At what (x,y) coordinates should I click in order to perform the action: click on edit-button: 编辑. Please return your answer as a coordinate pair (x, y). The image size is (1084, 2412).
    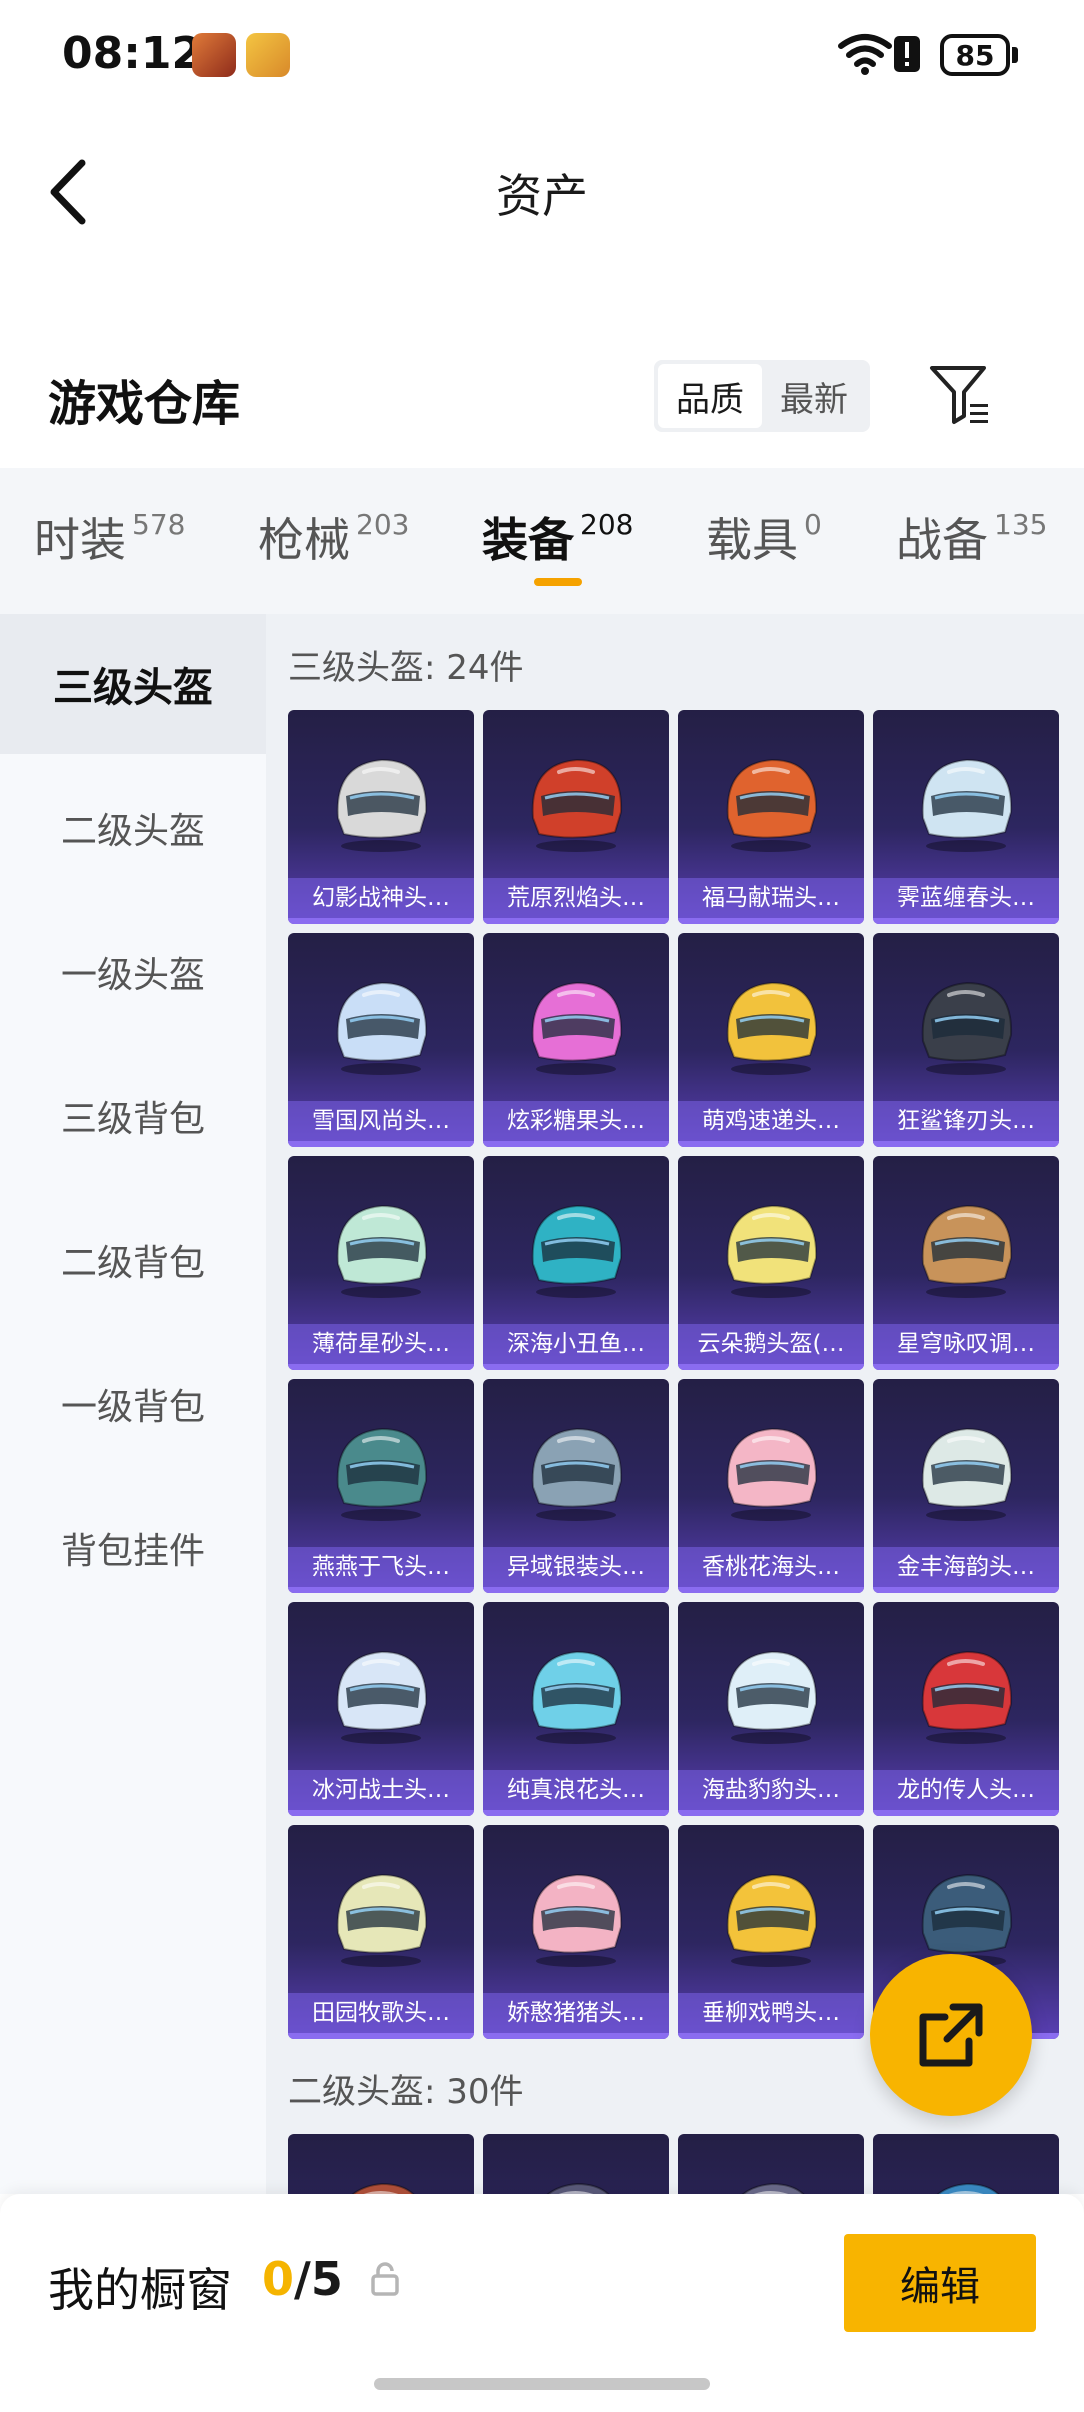
    Looking at the image, I should click on (940, 2283).